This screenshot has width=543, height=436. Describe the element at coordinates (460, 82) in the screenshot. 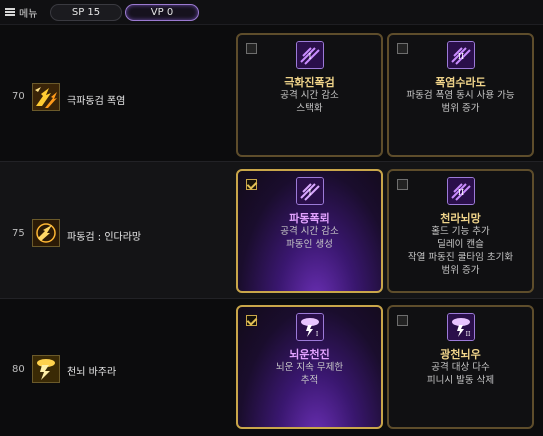

I see `option-title: 폭염수라도` at that location.